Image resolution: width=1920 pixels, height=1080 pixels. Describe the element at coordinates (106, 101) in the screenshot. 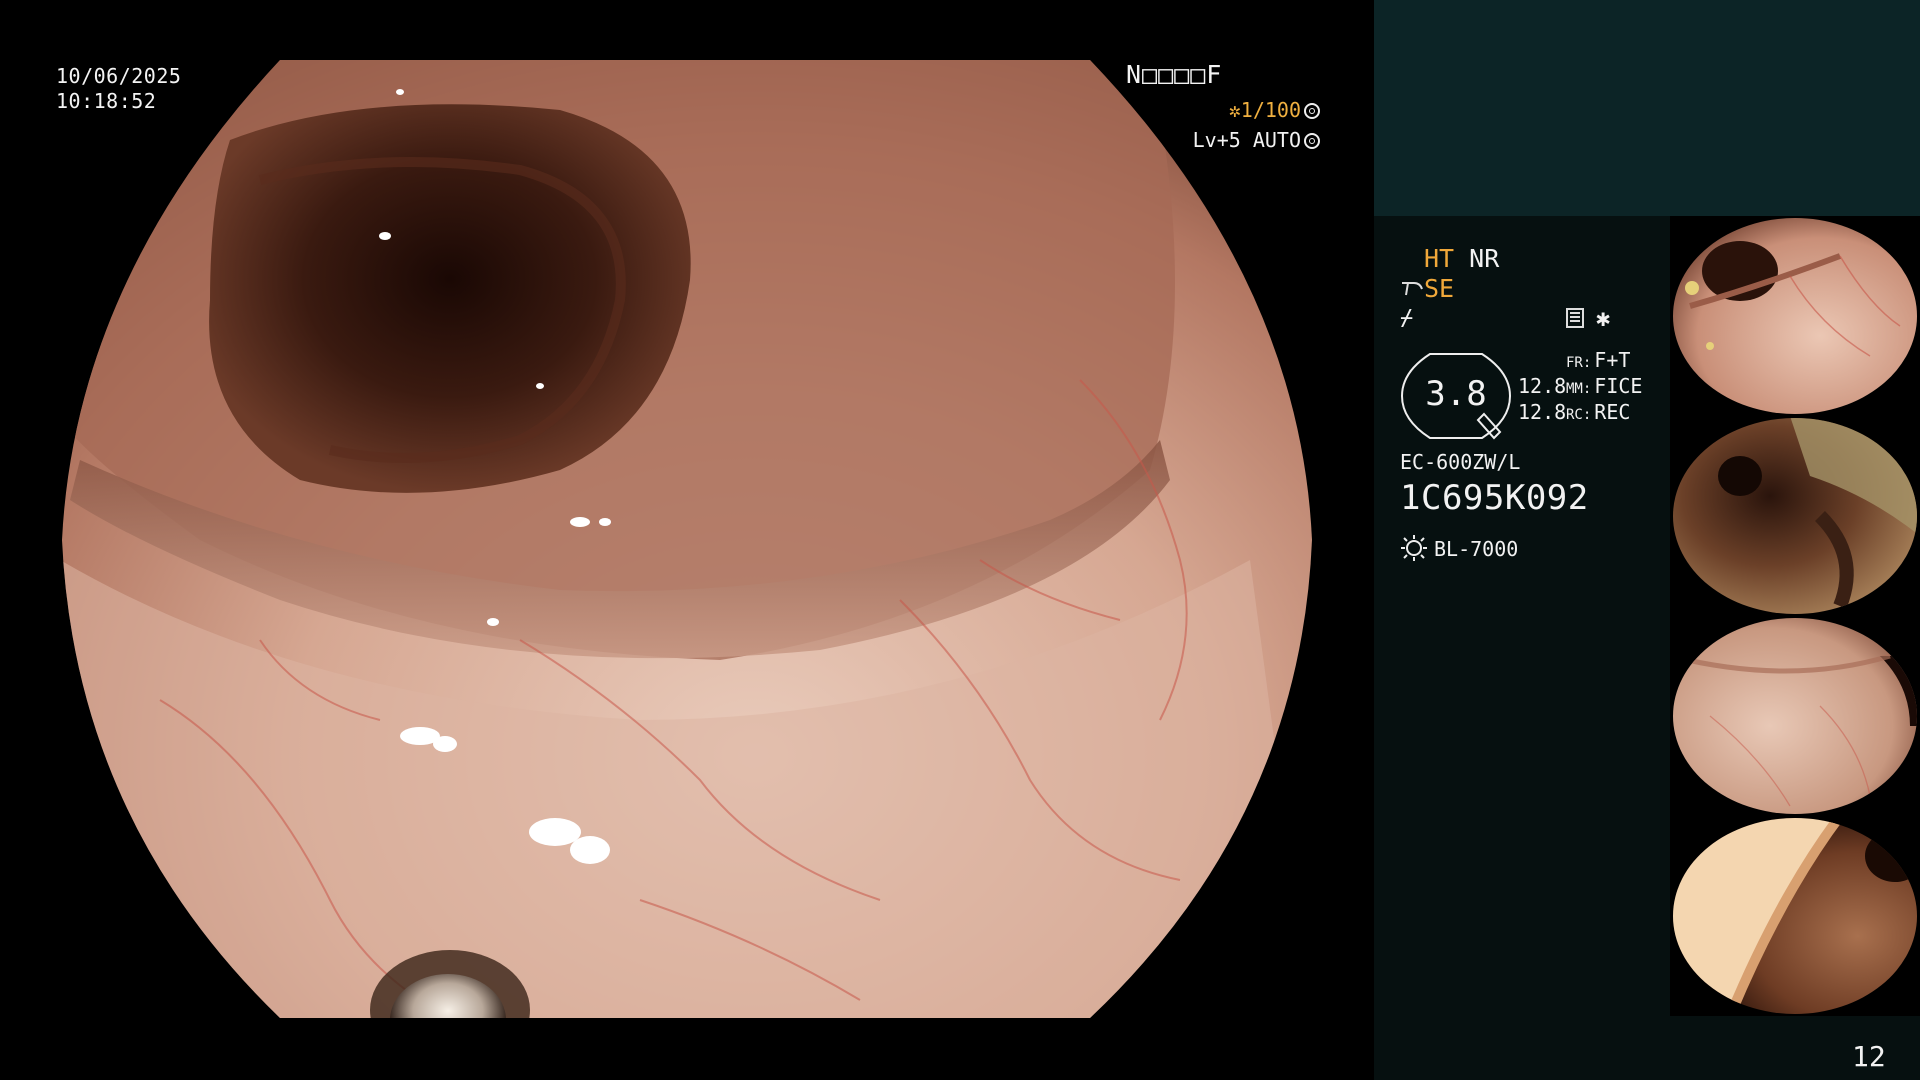

I see `time-text: 10:18:52` at that location.